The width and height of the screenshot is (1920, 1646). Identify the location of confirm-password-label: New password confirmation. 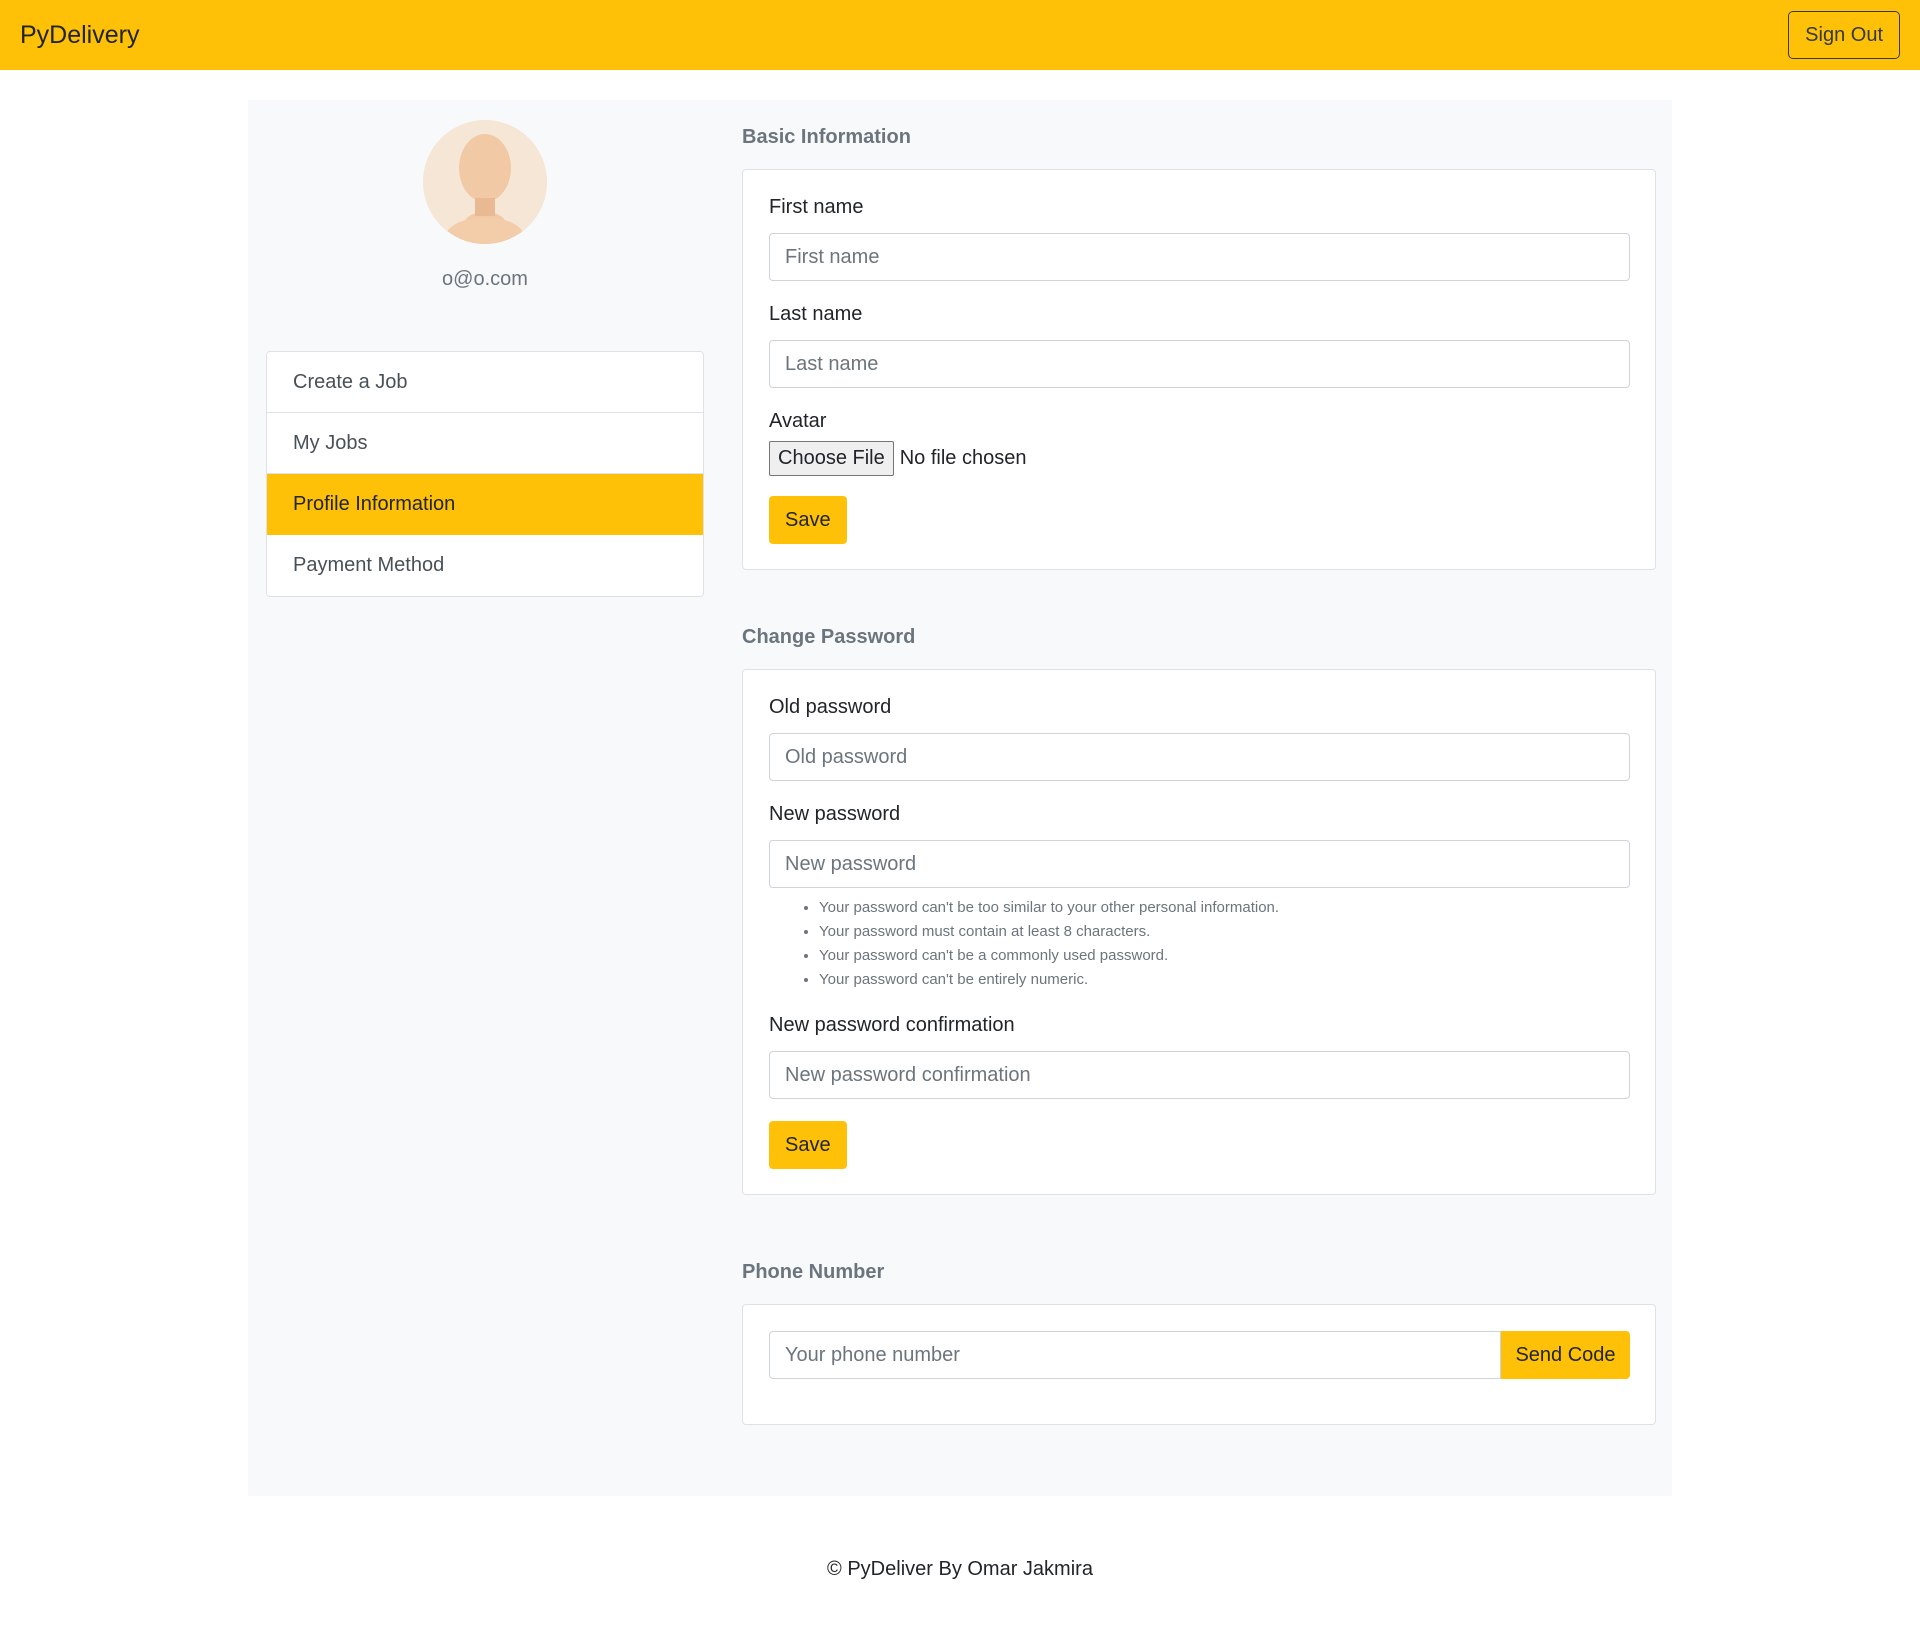
(892, 1025).